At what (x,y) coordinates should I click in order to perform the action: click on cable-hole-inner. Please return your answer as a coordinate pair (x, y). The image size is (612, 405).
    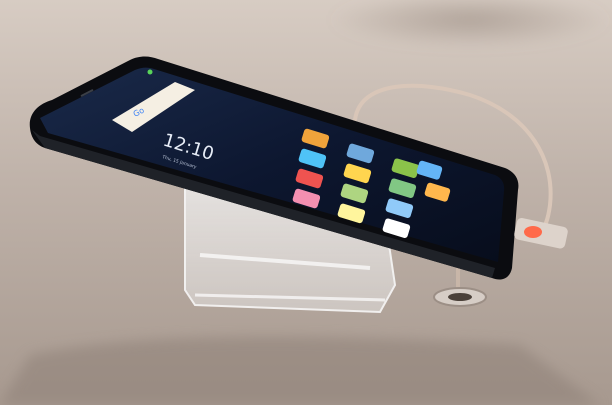
    Looking at the image, I should click on (460, 297).